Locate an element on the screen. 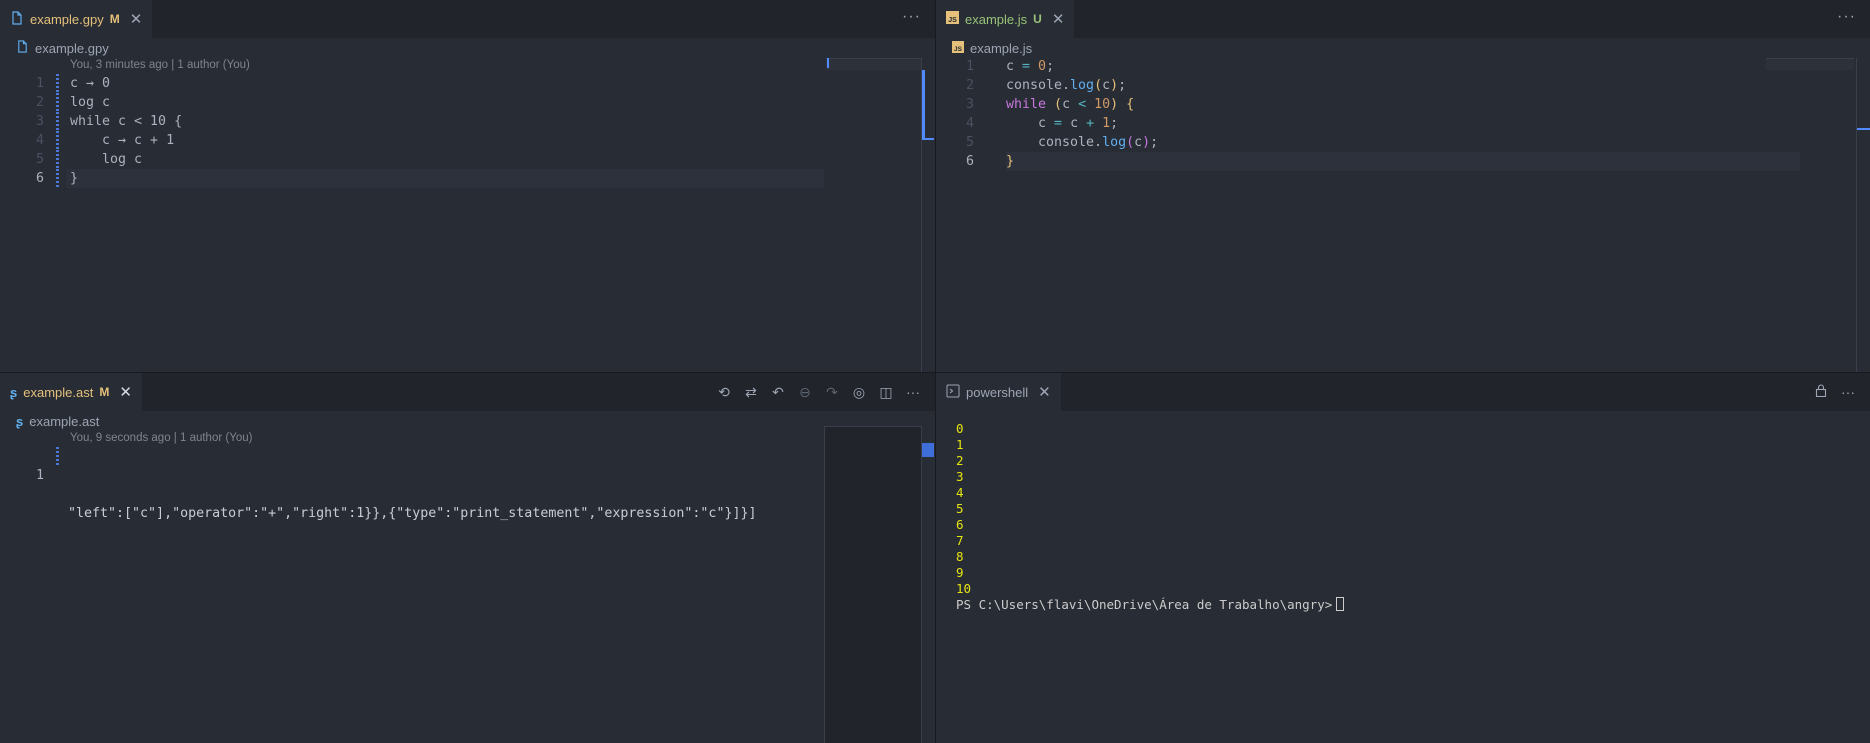 Image resolution: width=1870 pixels, height=743 pixels. tab-example-js: JS example.js U ✕ is located at coordinates (1005, 19).